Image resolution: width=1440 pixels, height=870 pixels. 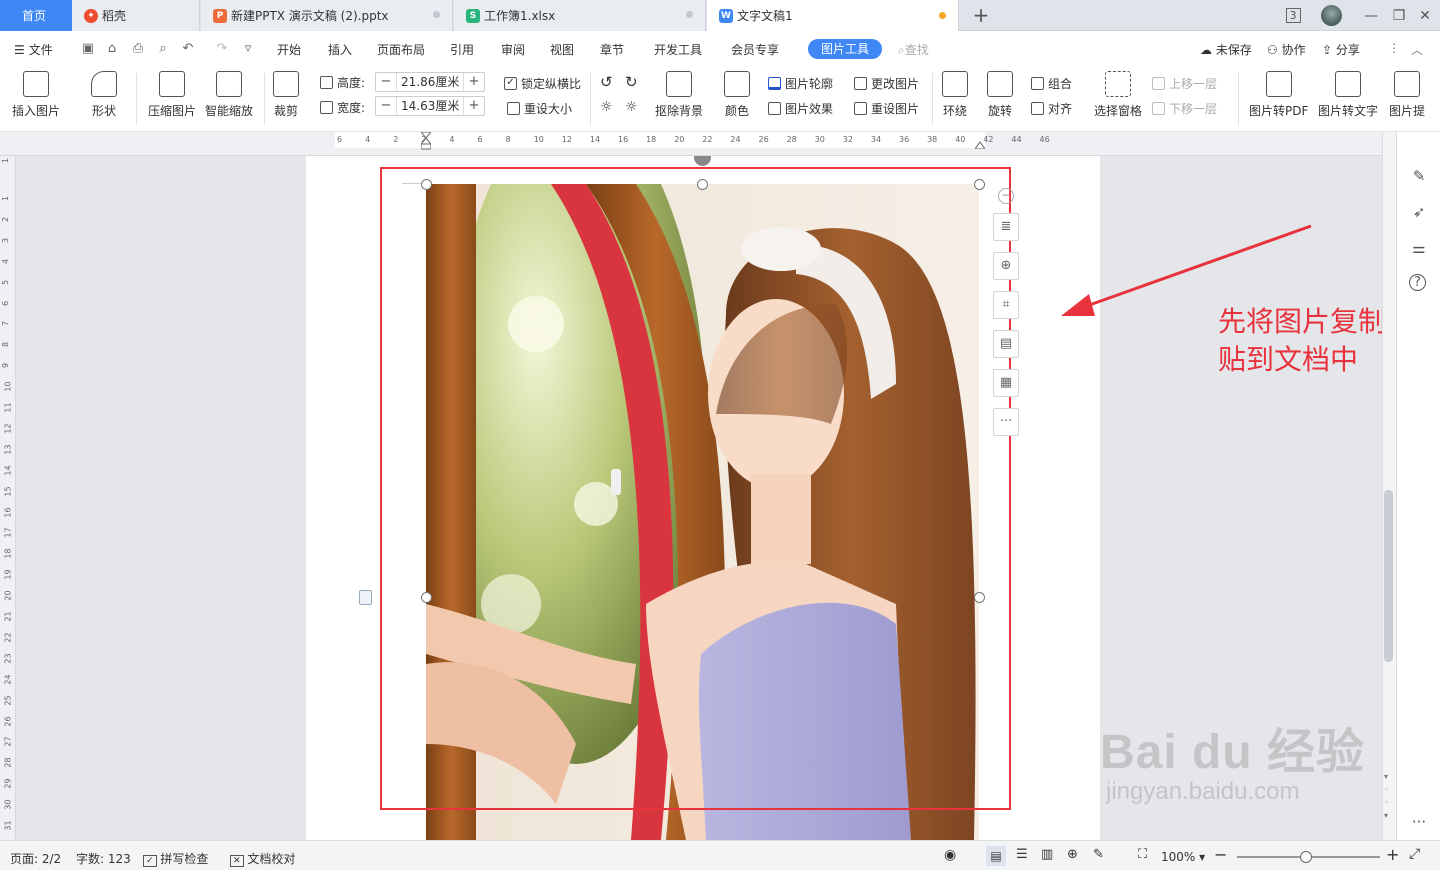 I want to click on tab-home: 首页, so click(x=36, y=15).